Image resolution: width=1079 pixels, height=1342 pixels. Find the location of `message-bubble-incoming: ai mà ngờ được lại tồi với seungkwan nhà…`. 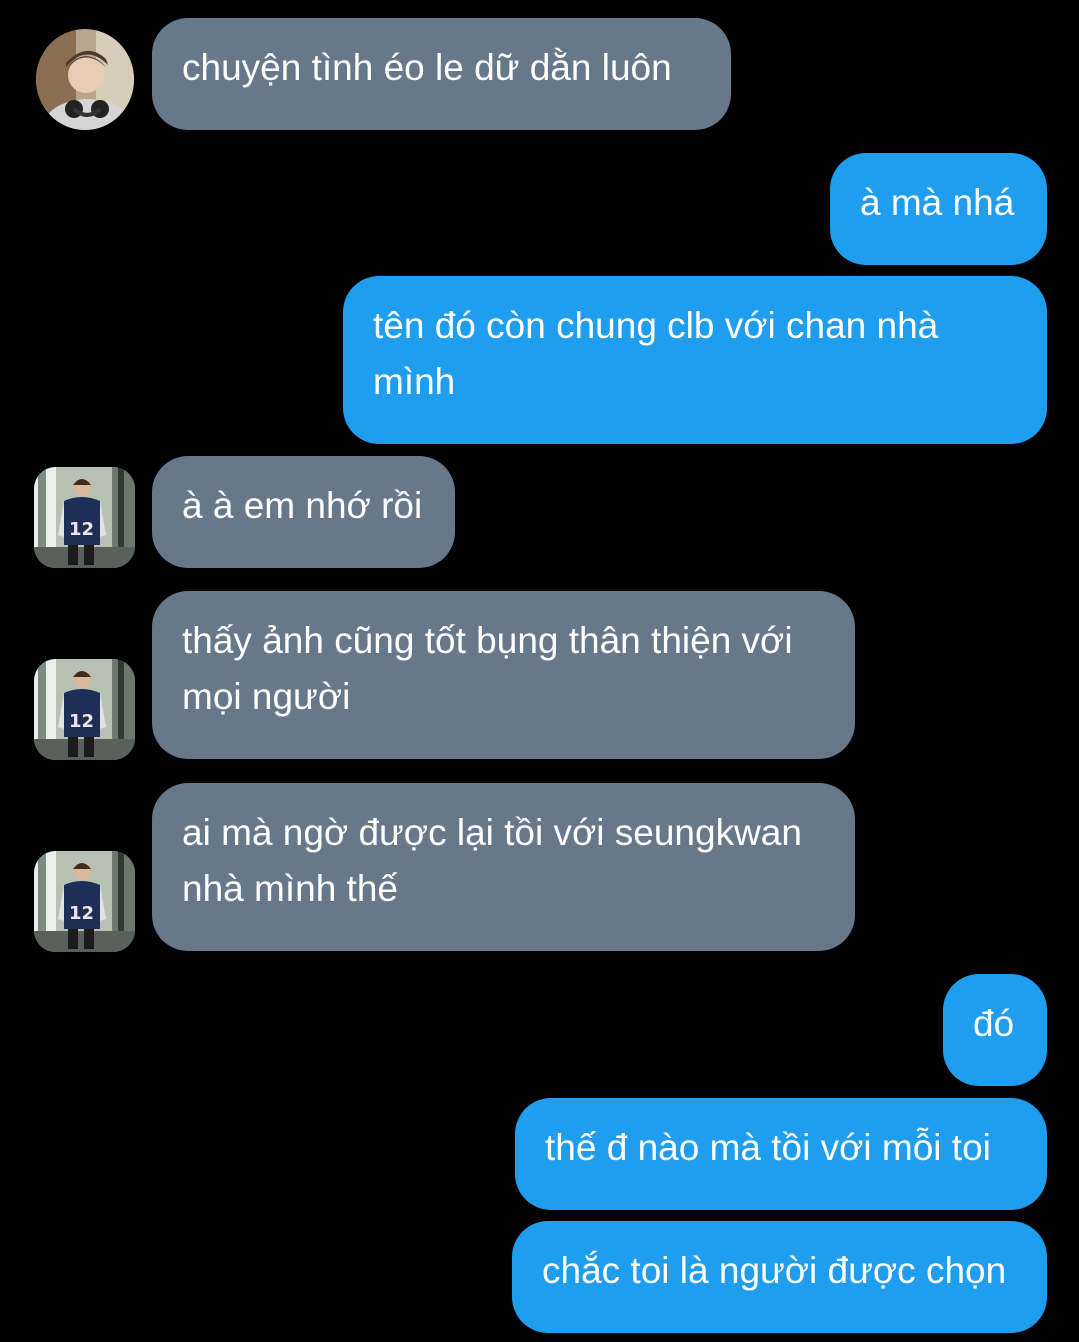

message-bubble-incoming: ai mà ngờ được lại tồi với seungkwan nhà… is located at coordinates (503, 867).